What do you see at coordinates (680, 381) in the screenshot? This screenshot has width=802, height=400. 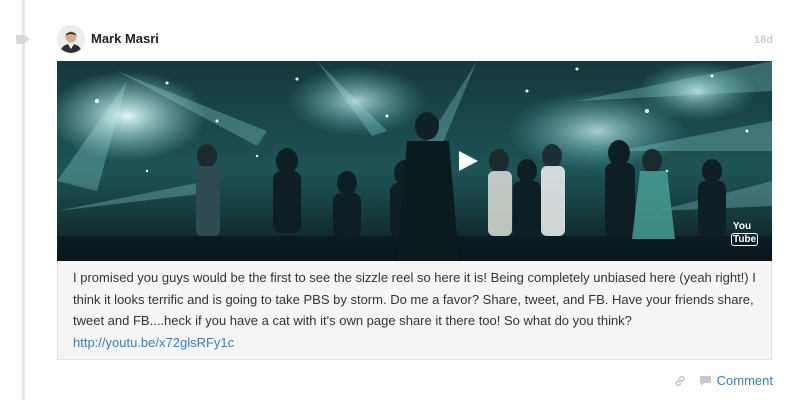 I see `link-icon` at bounding box center [680, 381].